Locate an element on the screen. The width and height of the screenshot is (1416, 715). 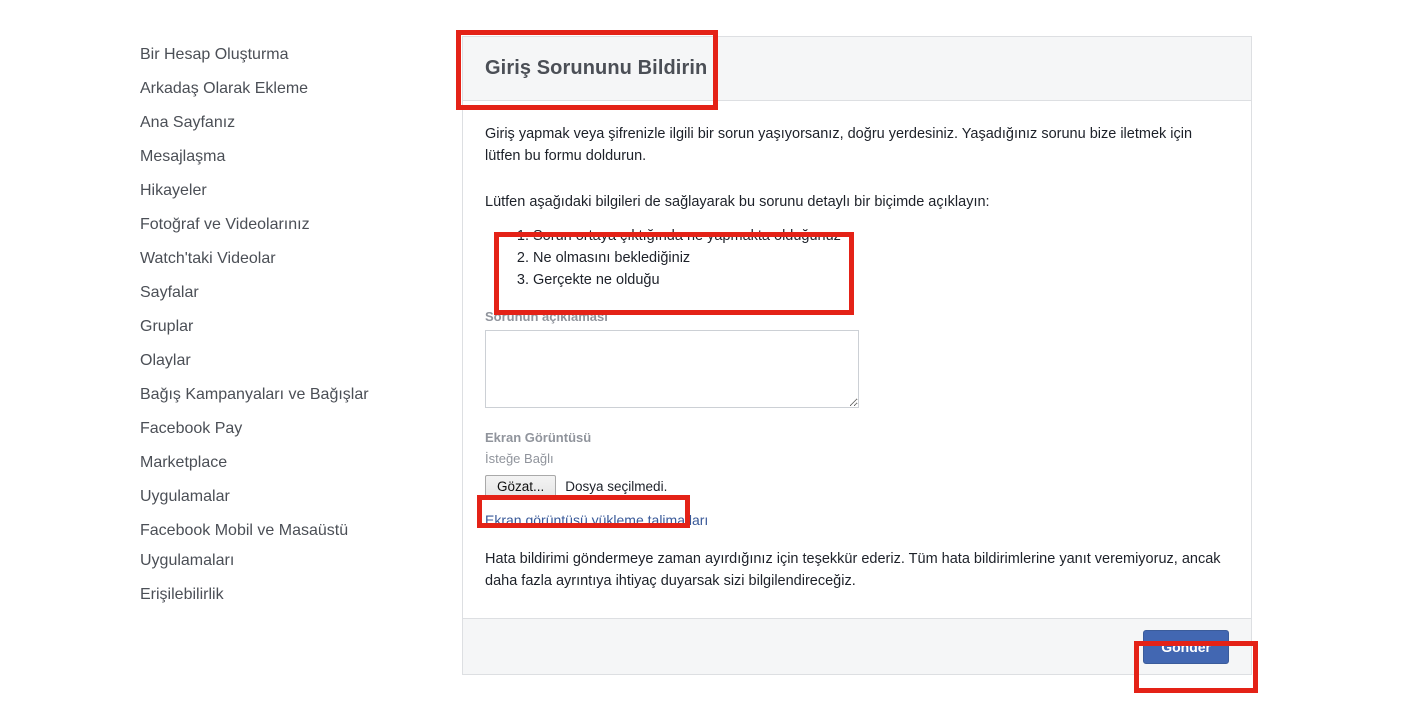
sidebar-item-messaging: Mesajlaşma is located at coordinates (290, 157).